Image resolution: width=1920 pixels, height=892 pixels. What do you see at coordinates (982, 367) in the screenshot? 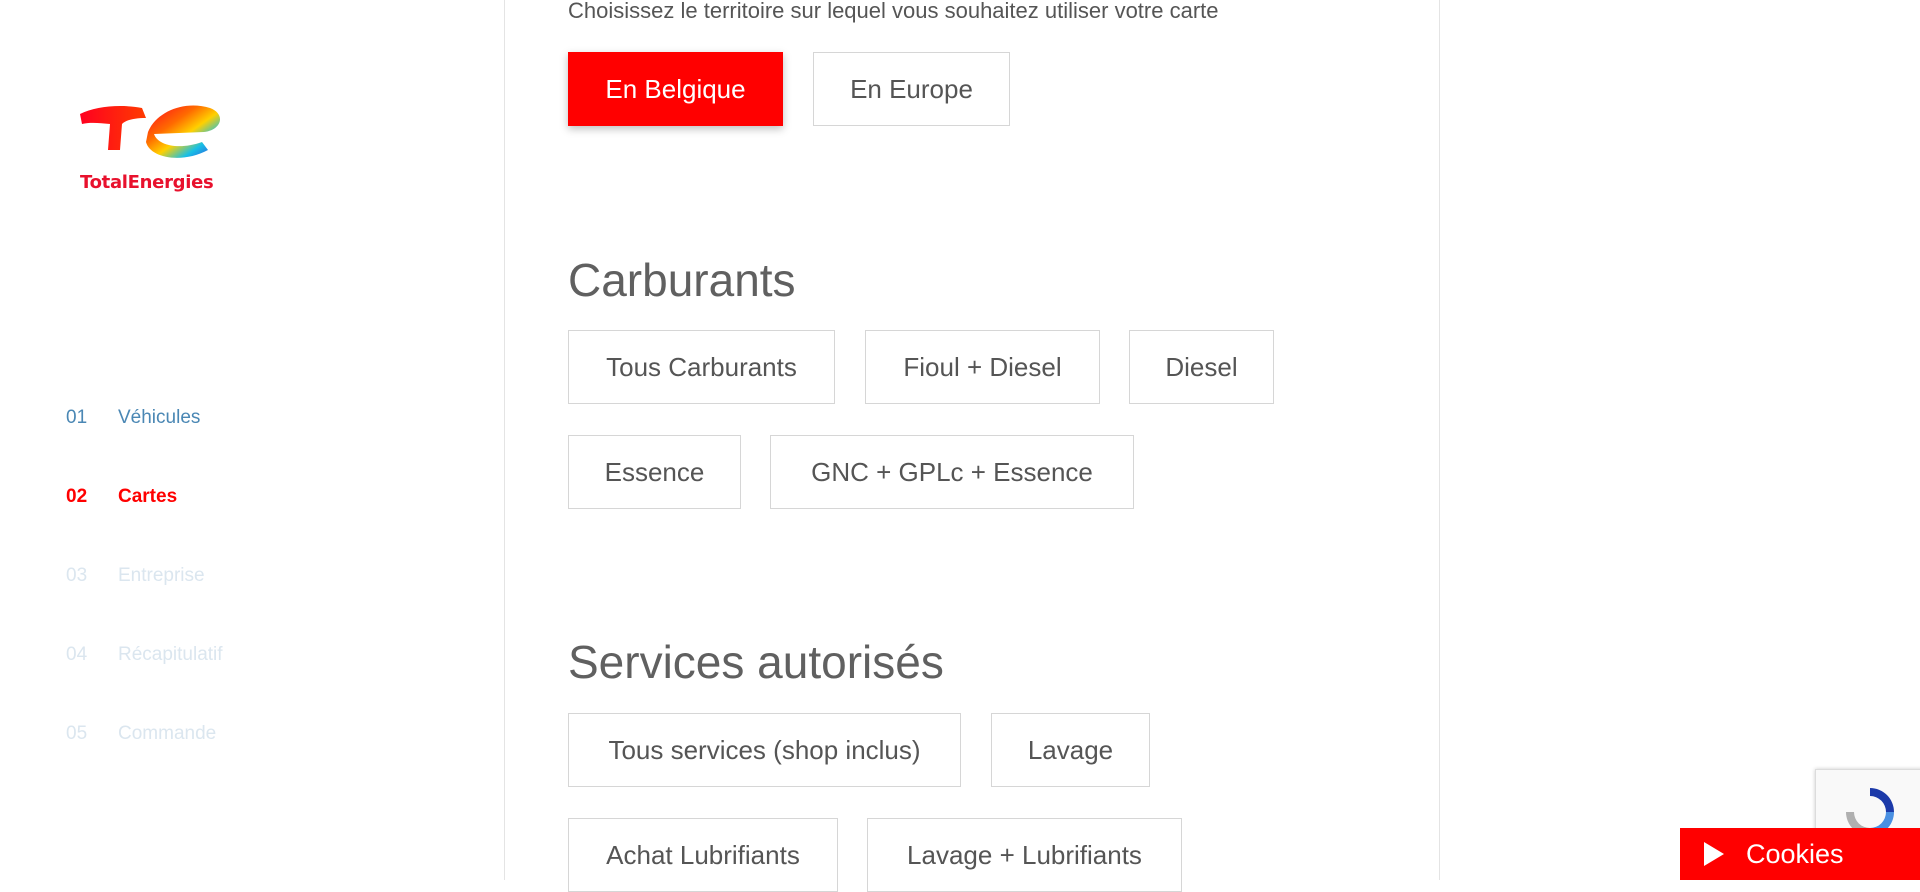
I see `fuel-fioul-diesel-button: Fioul + Diesel` at bounding box center [982, 367].